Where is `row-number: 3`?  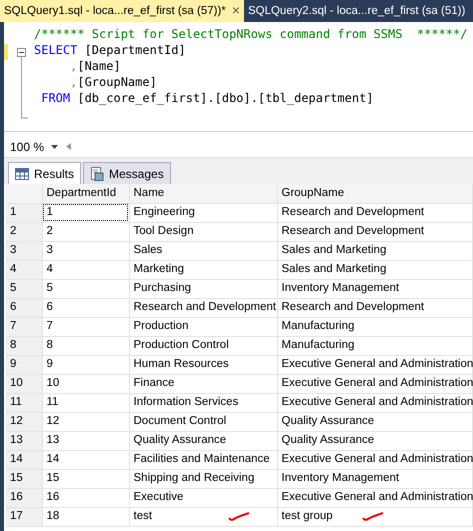 row-number: 3 is located at coordinates (24, 250).